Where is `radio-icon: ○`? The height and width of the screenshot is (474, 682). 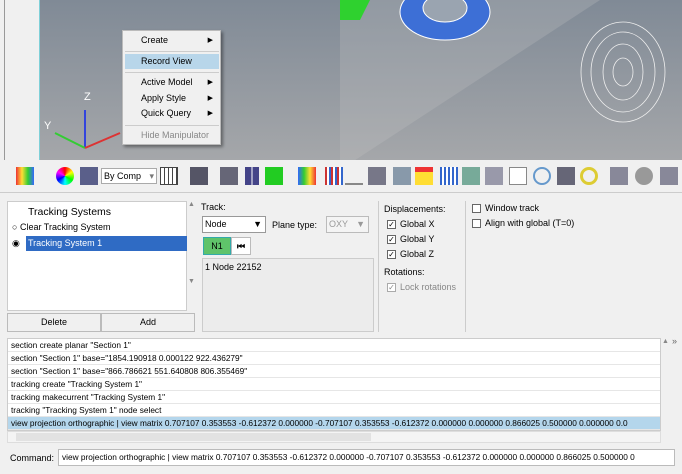
radio-icon: ○ is located at coordinates (15, 227).